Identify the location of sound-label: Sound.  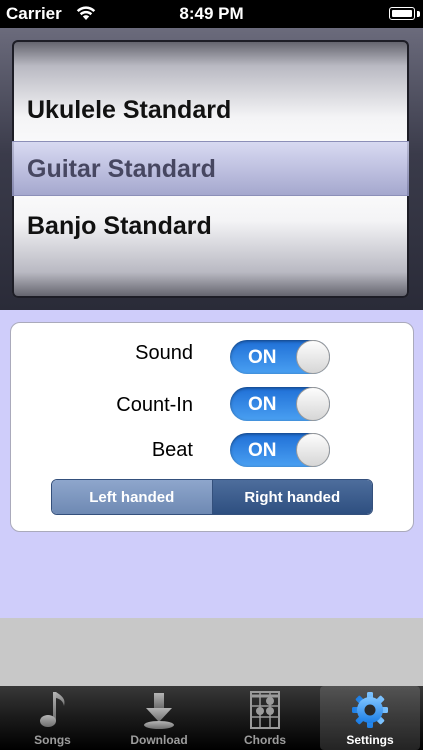
(164, 353).